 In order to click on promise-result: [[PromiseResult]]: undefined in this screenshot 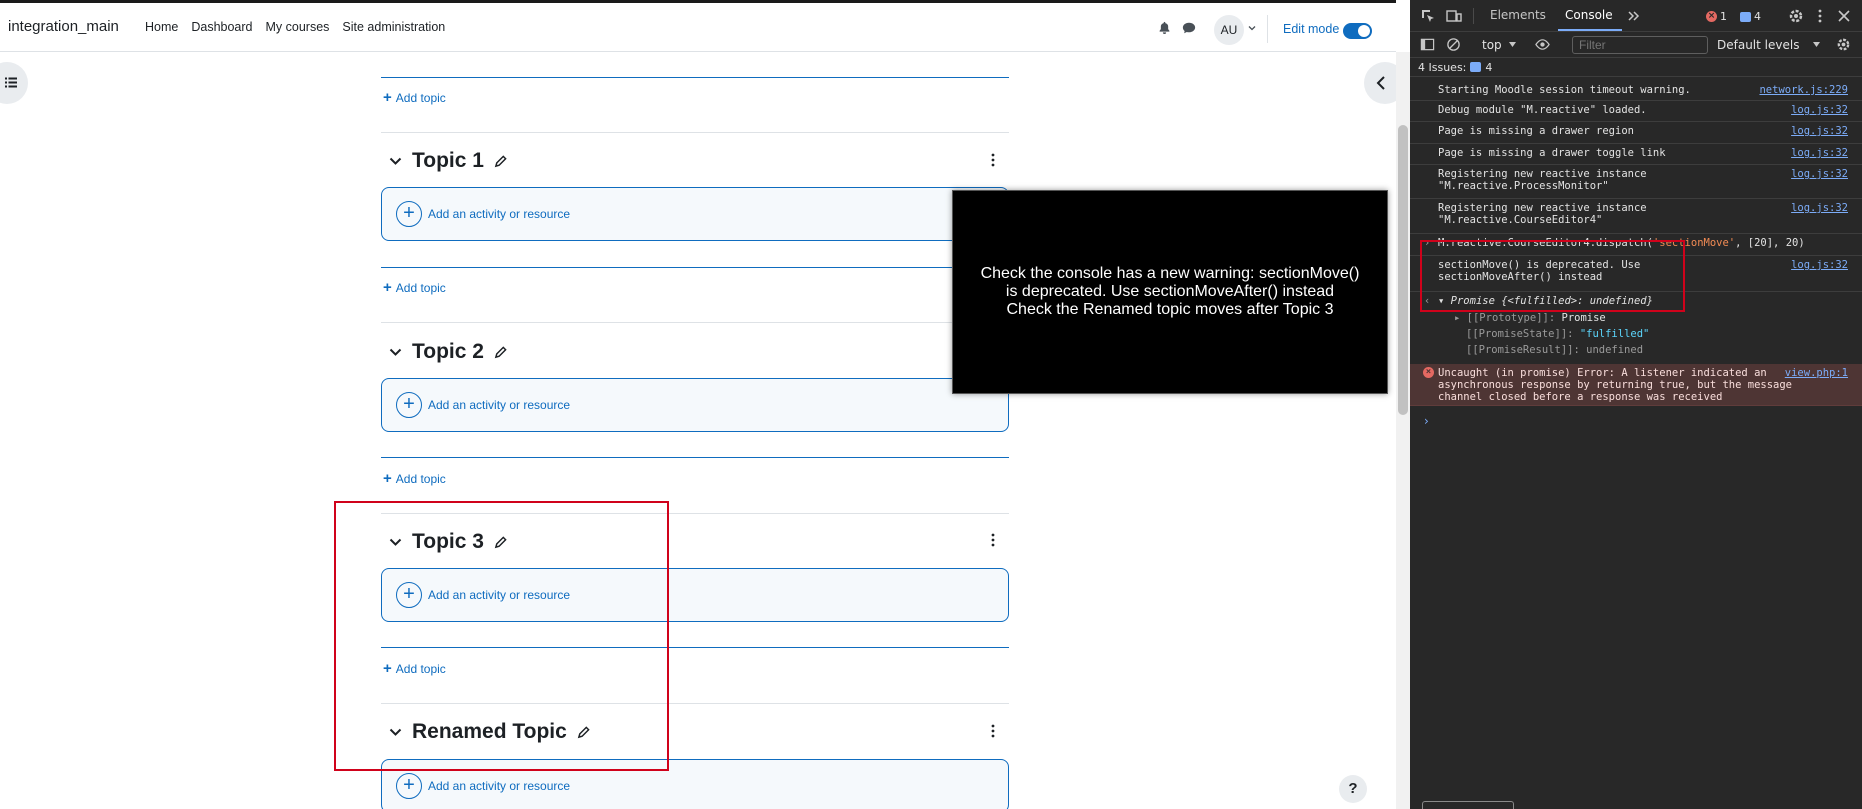, I will do `click(1555, 350)`.